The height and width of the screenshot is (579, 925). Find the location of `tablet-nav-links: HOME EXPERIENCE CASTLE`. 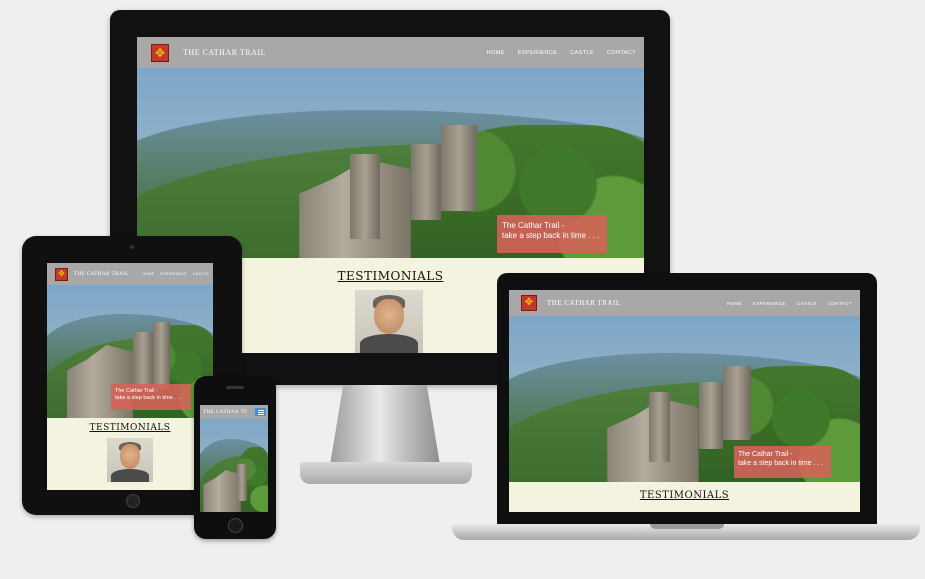

tablet-nav-links: HOME EXPERIENCE CASTLE is located at coordinates (172, 274).